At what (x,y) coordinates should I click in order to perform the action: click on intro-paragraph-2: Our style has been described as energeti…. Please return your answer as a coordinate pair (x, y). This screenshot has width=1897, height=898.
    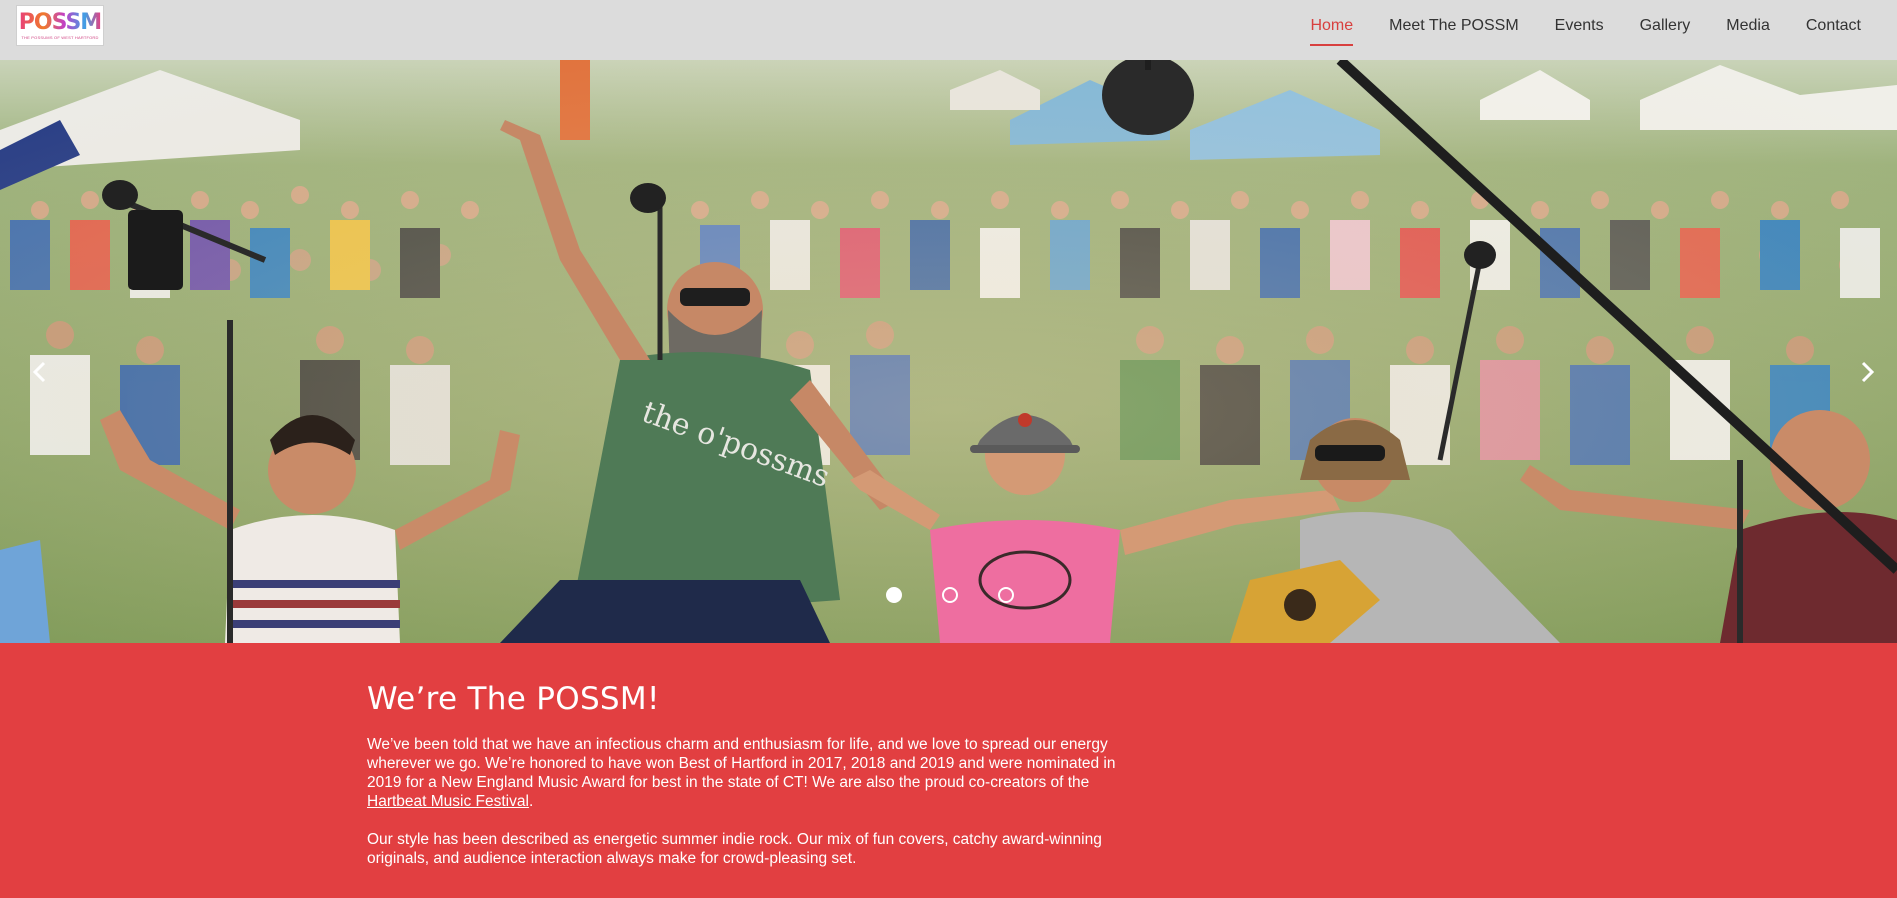
    Looking at the image, I should click on (734, 849).